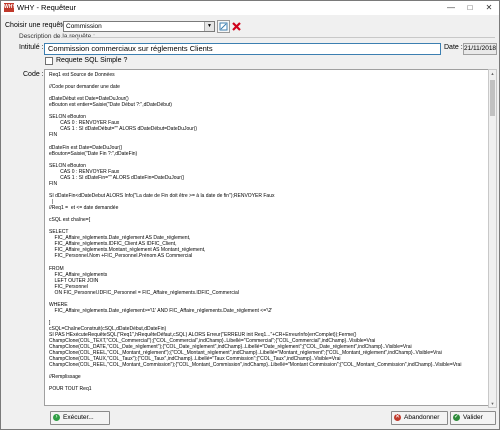  Describe the element at coordinates (84, 26) in the screenshot. I see `request-combo-value: Commission` at that location.